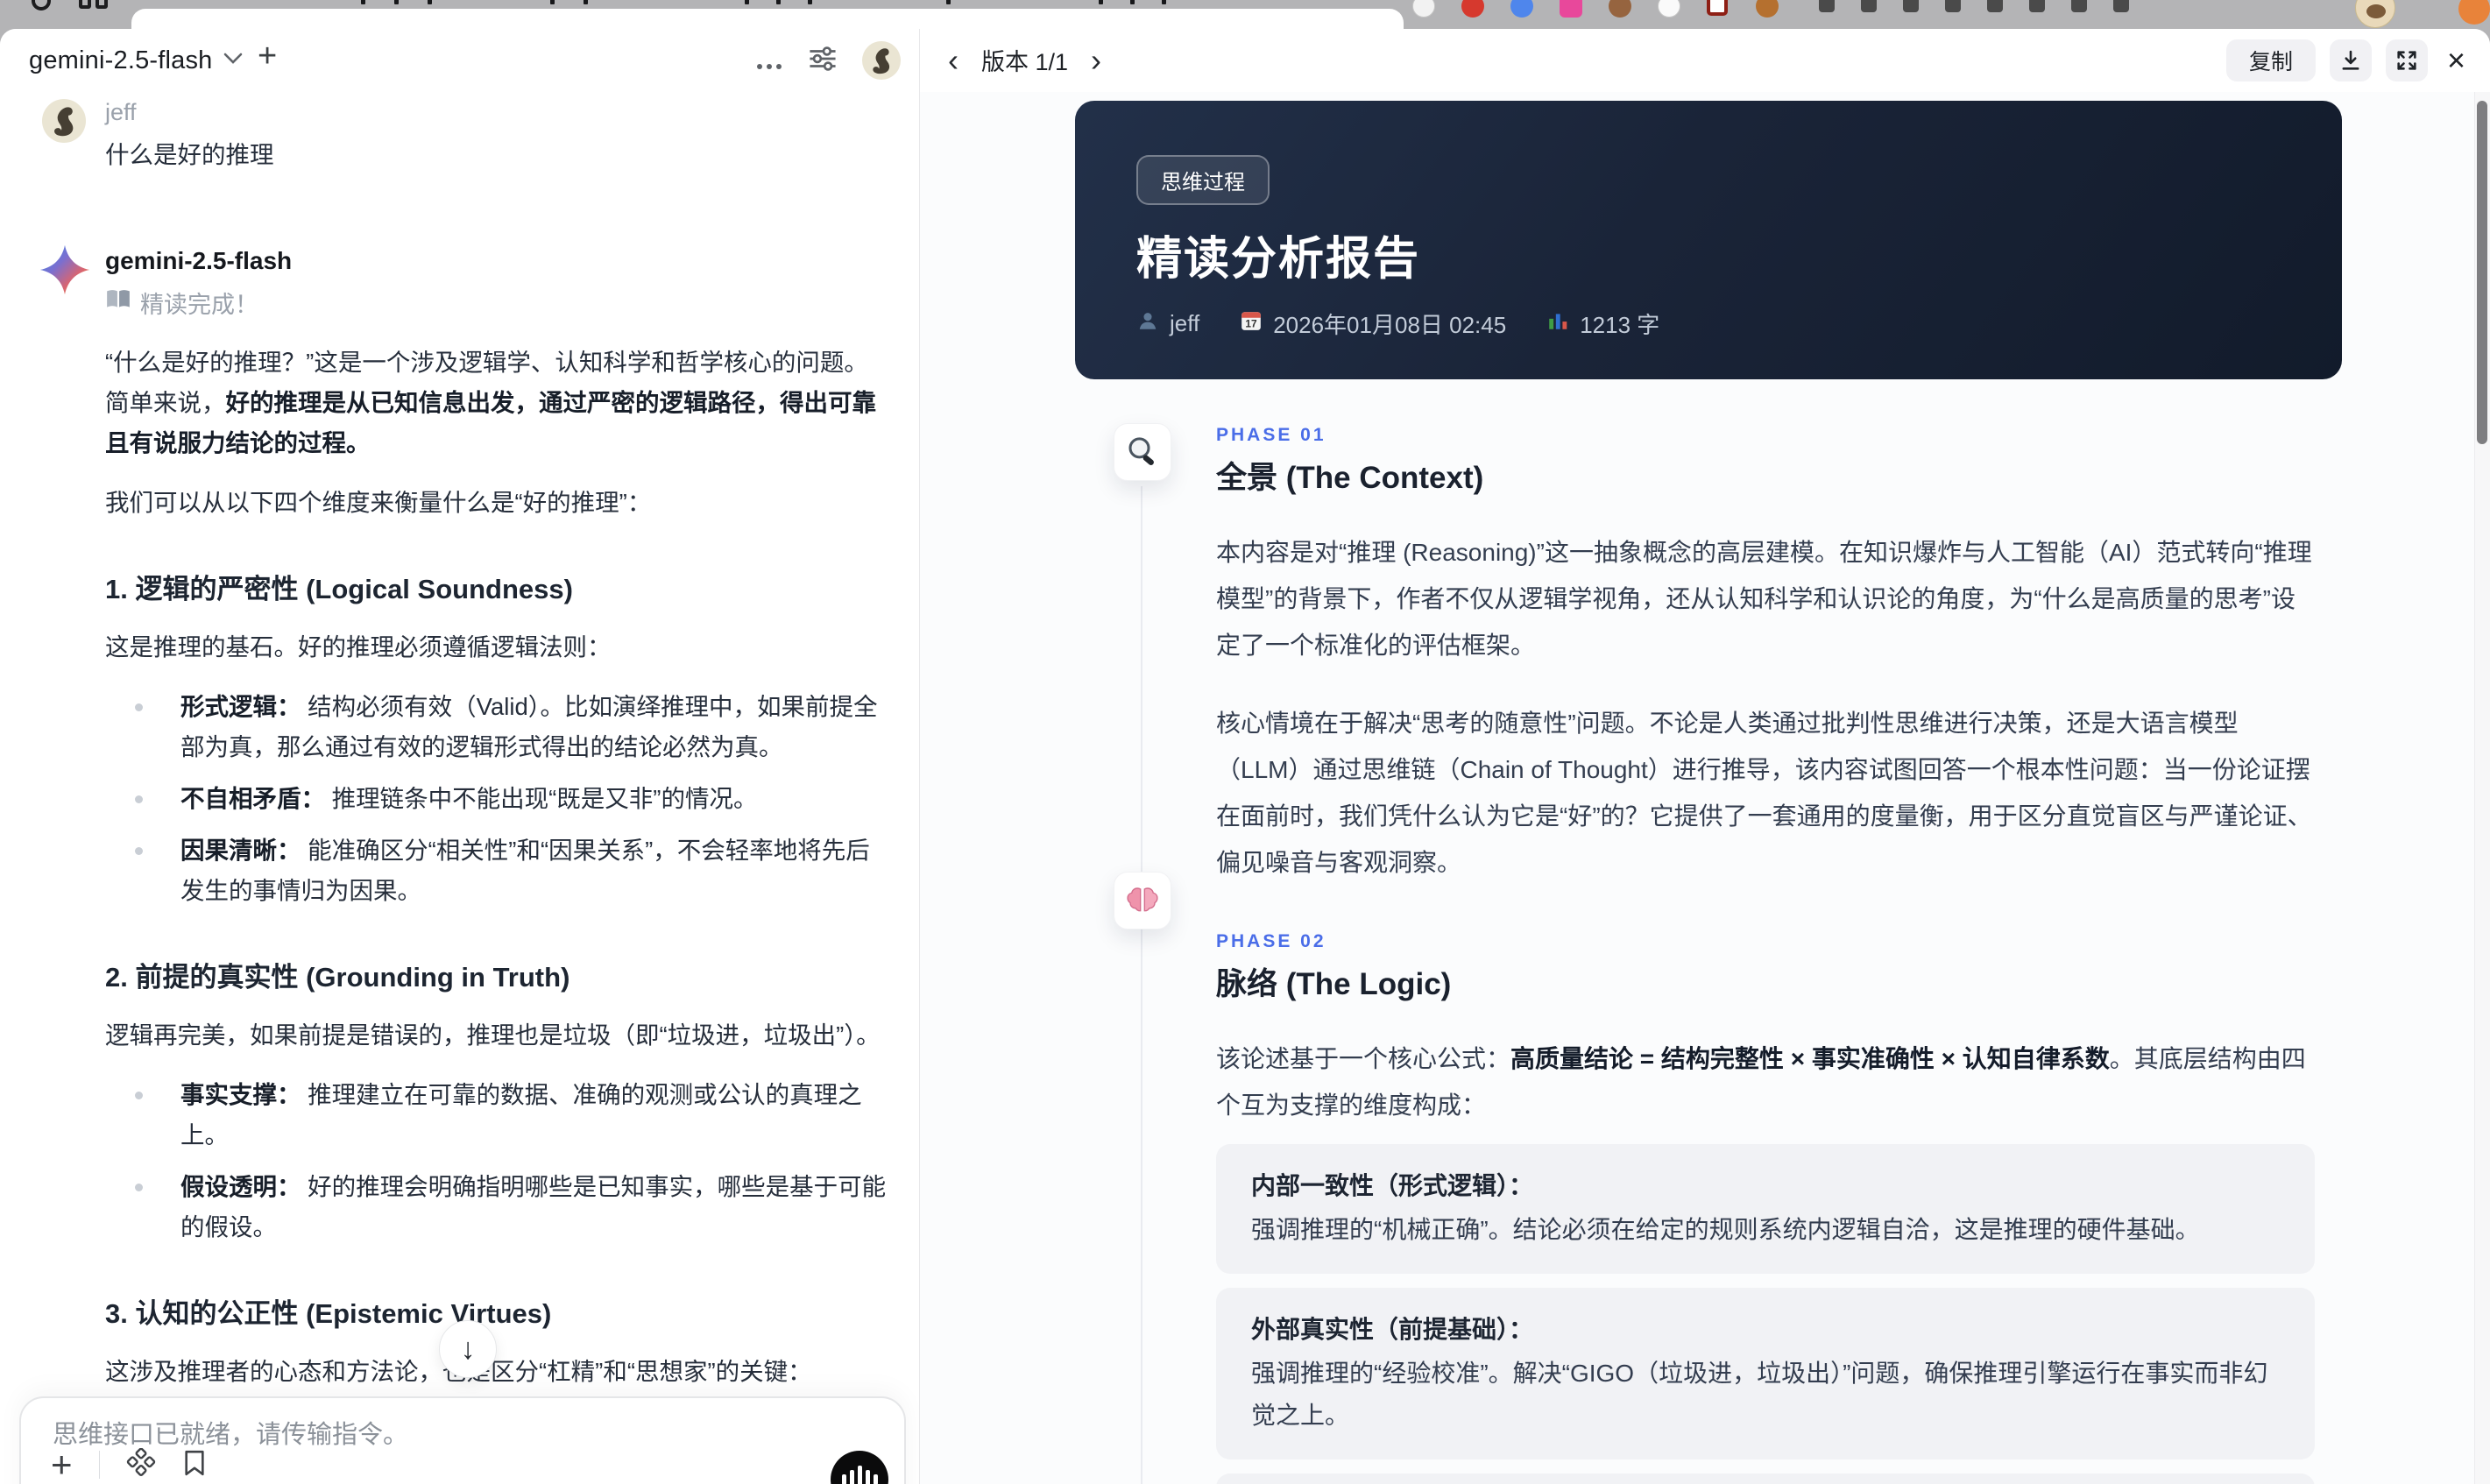 This screenshot has width=2490, height=1484. I want to click on chat-input-card: +, so click(463, 1440).